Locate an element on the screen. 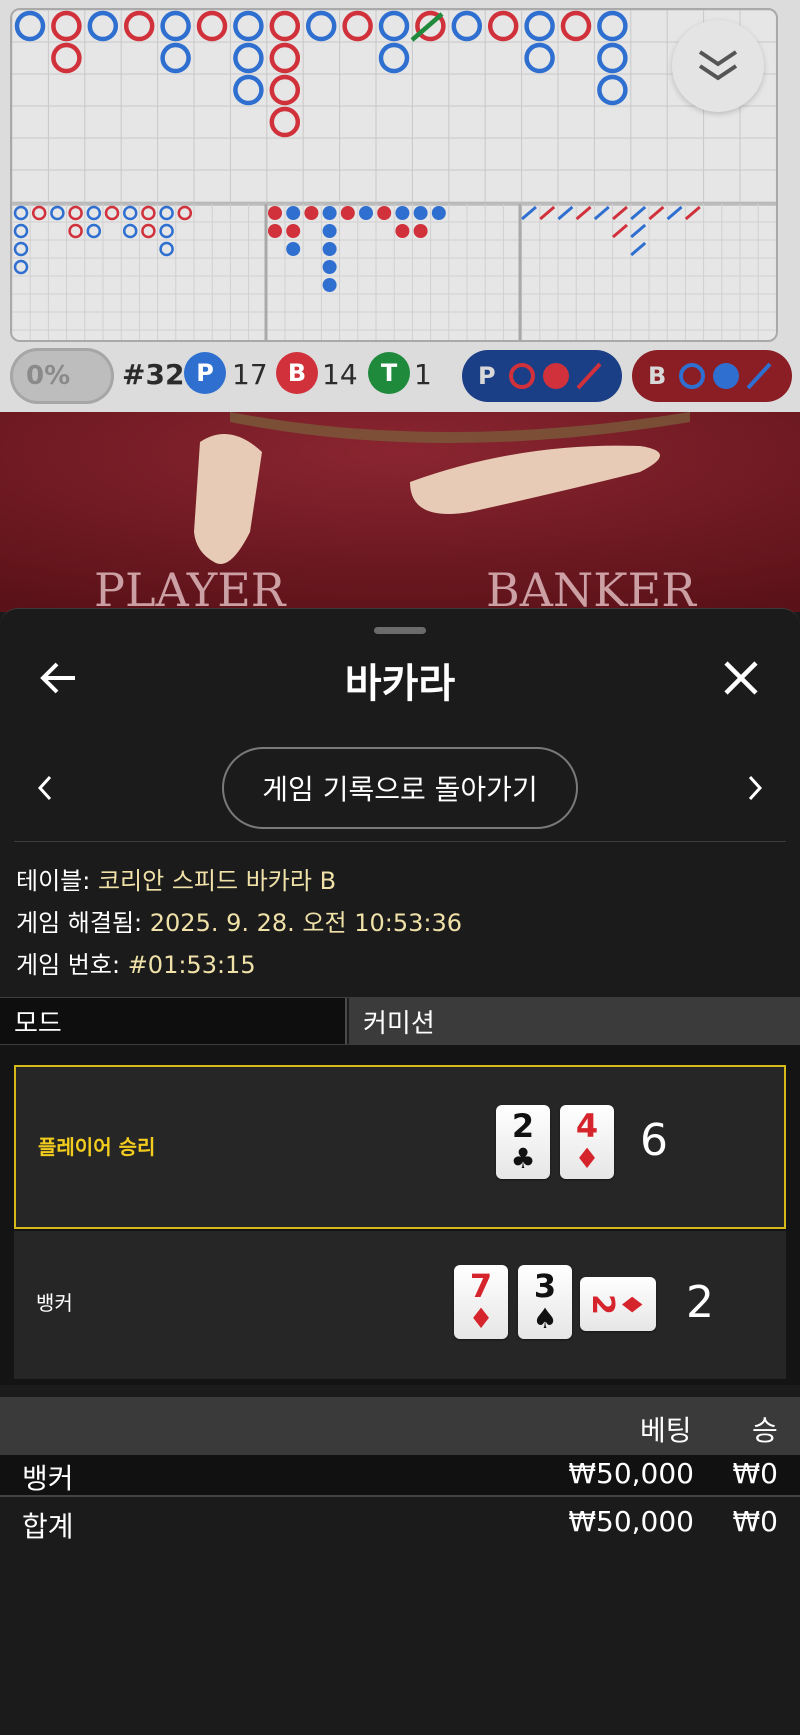  banker-result-label: 뱅커 is located at coordinates (54, 1303).